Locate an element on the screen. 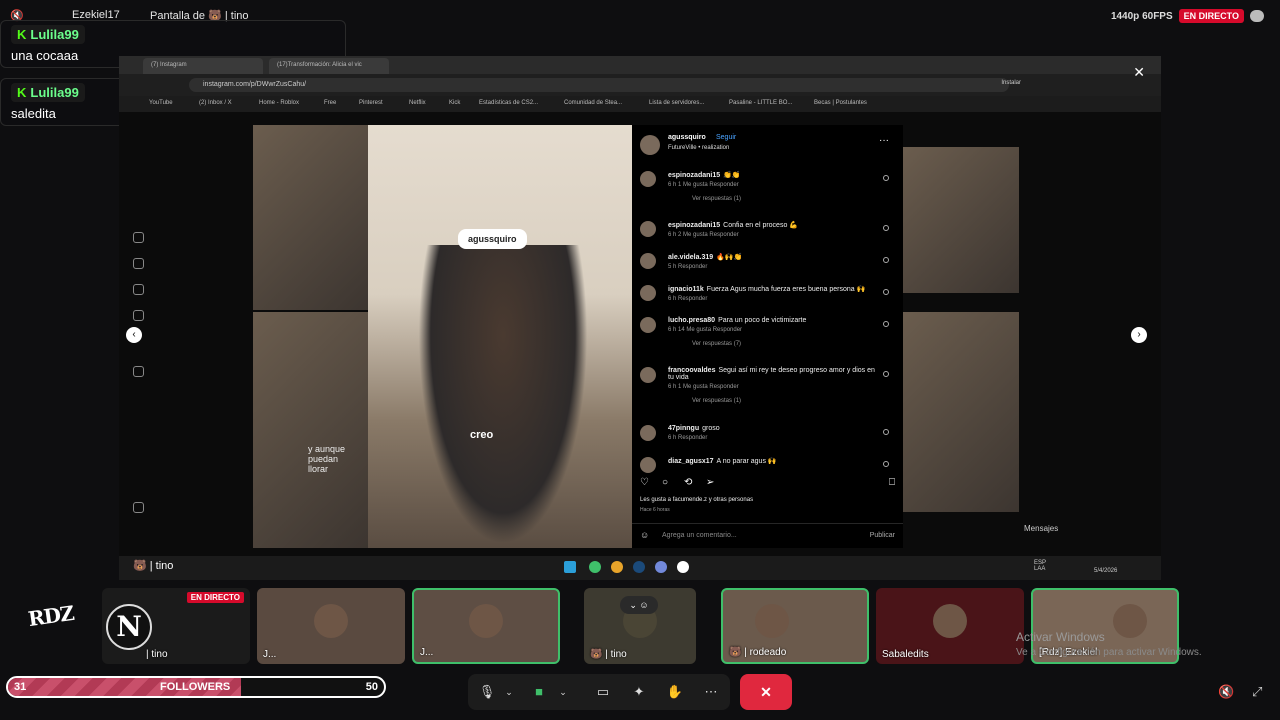 The image size is (1280, 720). comment-icon: ○ is located at coordinates (665, 482).